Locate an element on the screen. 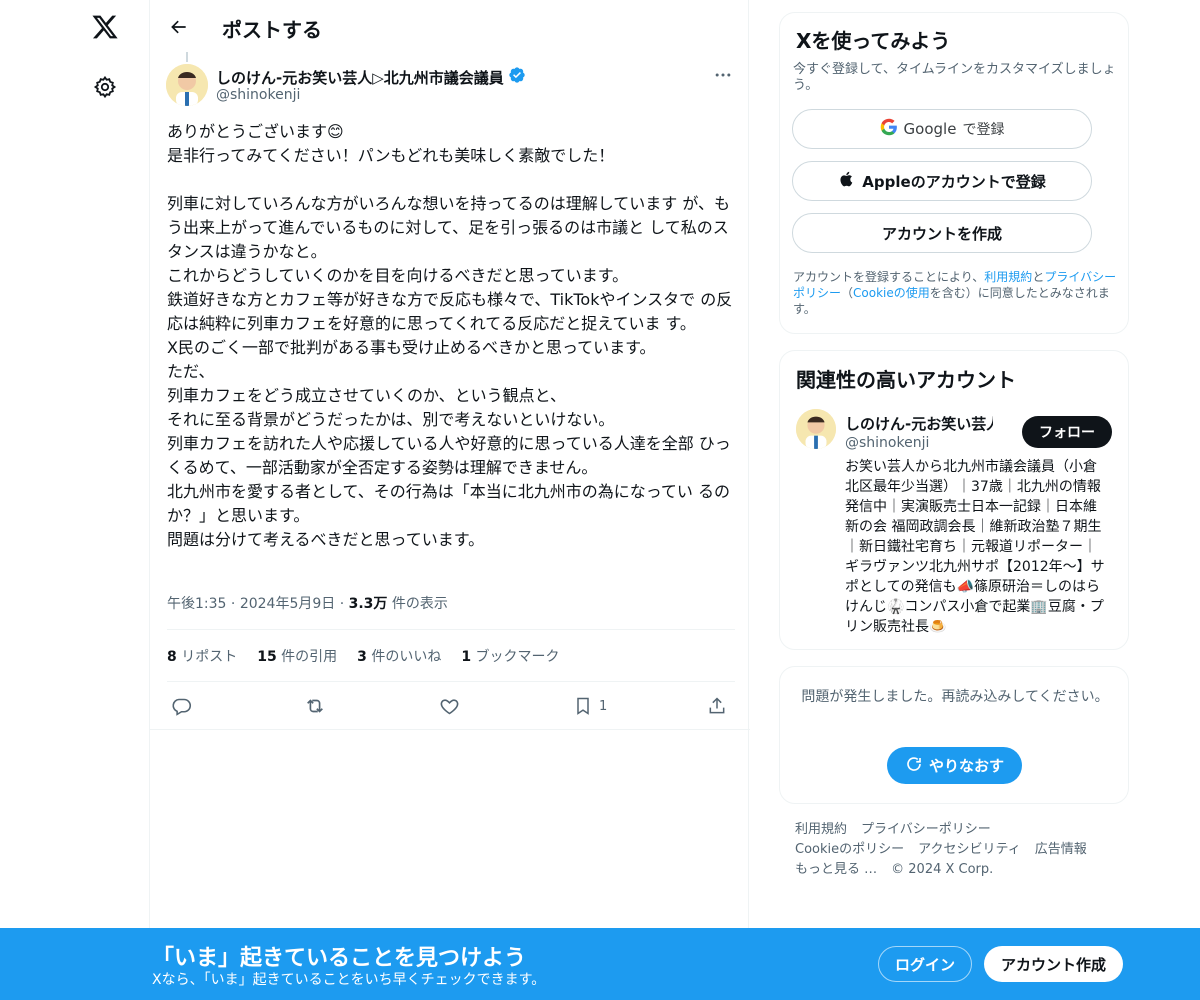 Image resolution: width=1200 pixels, height=1000 pixels. author-name-text: しのけん-元お笑い芸人▷北九州市議会議員 is located at coordinates (360, 77).